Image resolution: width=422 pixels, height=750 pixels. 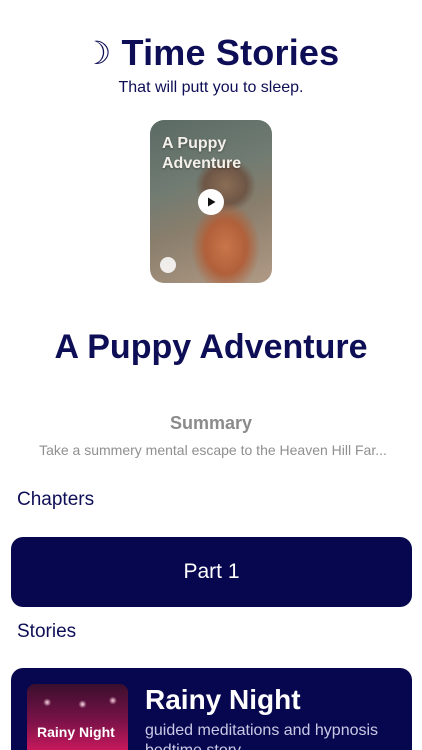 I want to click on play-icon, so click(x=212, y=202).